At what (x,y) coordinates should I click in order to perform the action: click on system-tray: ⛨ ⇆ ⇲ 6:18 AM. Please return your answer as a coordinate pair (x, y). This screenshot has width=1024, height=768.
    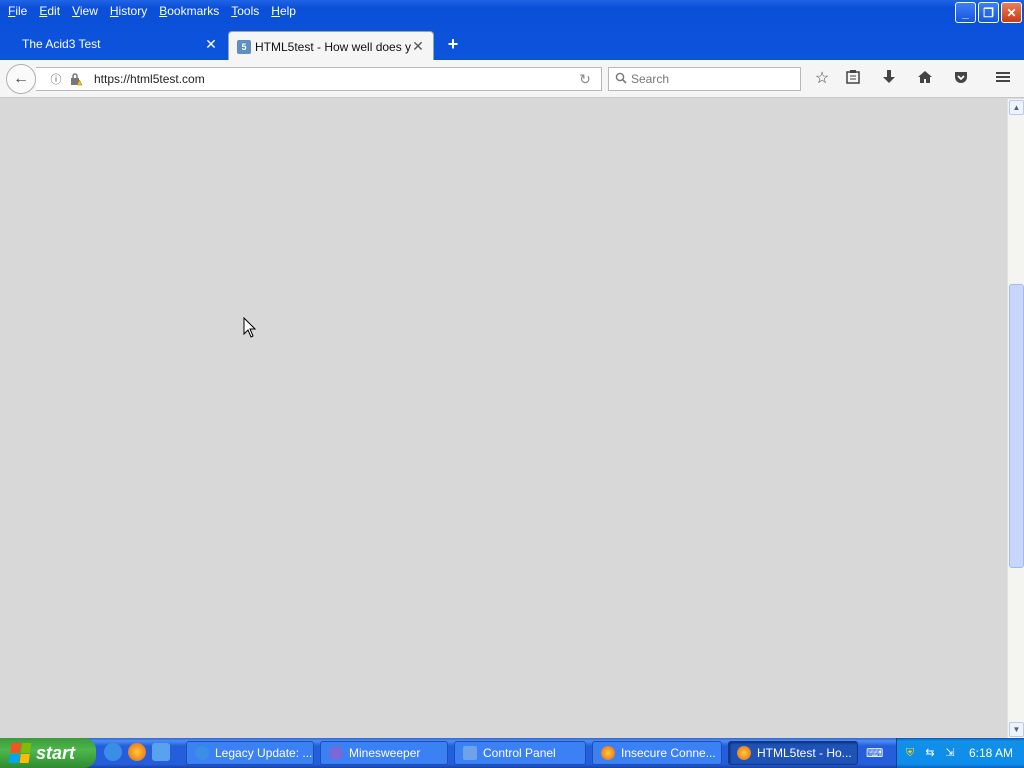
    Looking at the image, I should click on (960, 753).